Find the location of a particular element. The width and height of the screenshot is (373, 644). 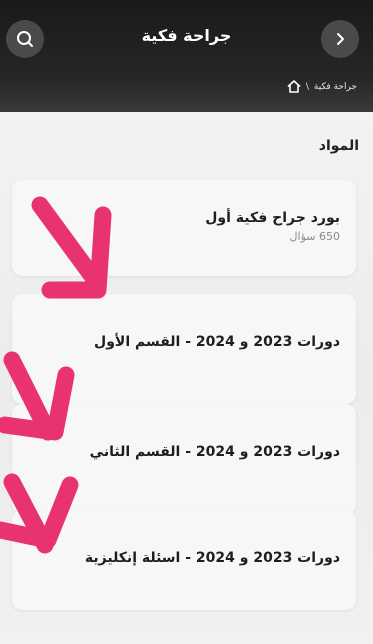

breadcrumb: \ جراحة فكية is located at coordinates (322, 86).